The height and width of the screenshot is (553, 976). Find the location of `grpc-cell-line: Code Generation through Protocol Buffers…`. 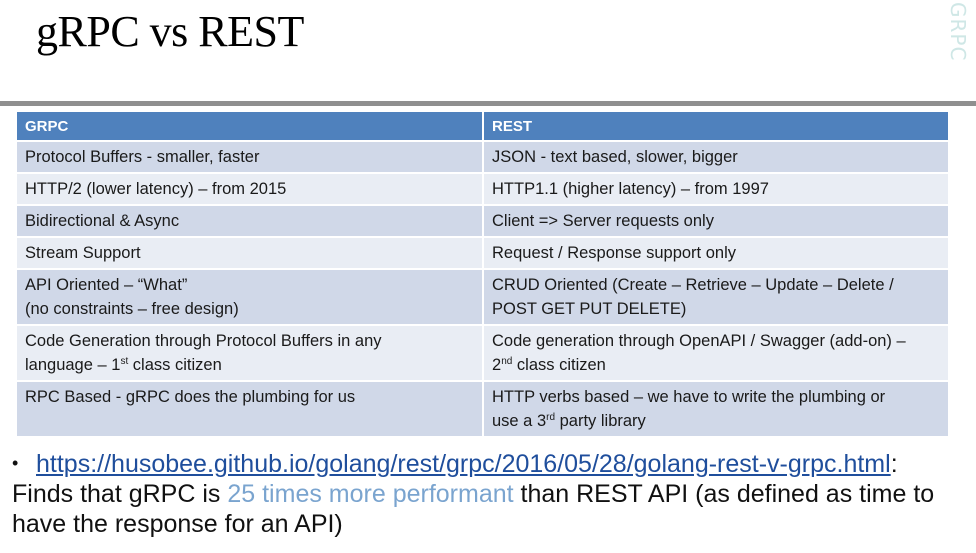

grpc-cell-line: Code Generation through Protocol Buffers… is located at coordinates (203, 341).